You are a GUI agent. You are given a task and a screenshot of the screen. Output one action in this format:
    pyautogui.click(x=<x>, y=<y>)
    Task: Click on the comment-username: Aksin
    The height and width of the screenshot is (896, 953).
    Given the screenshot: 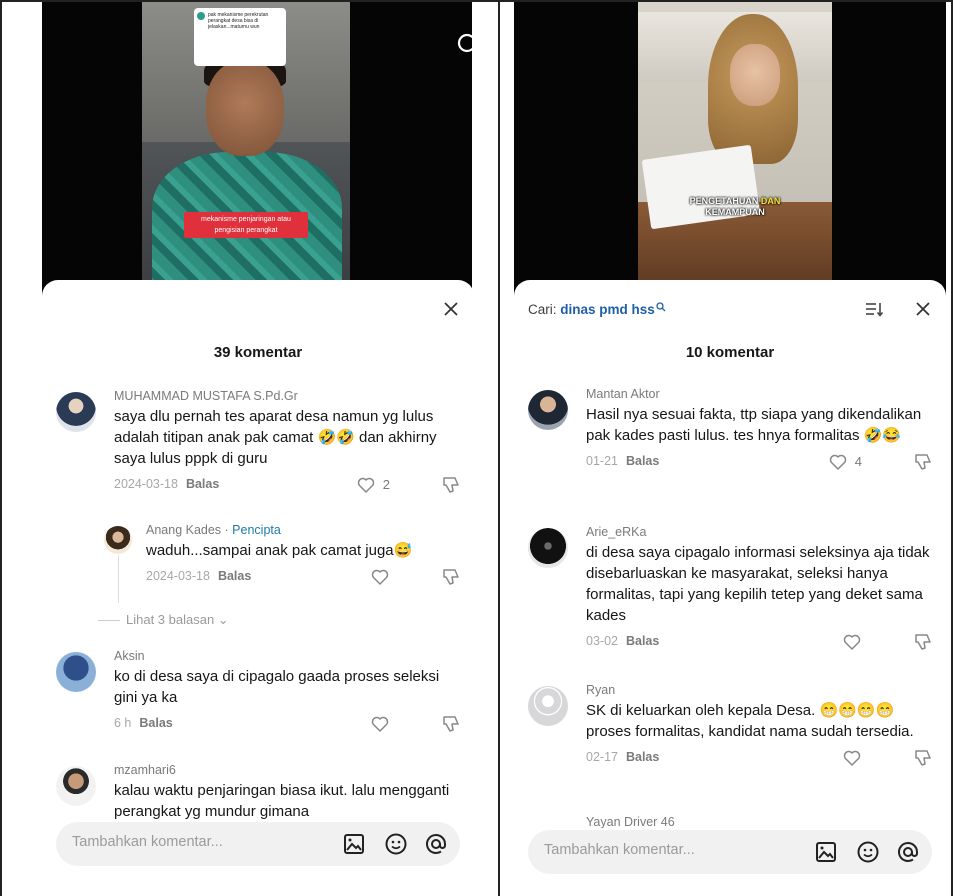 What is the action you would take?
    pyautogui.click(x=287, y=656)
    